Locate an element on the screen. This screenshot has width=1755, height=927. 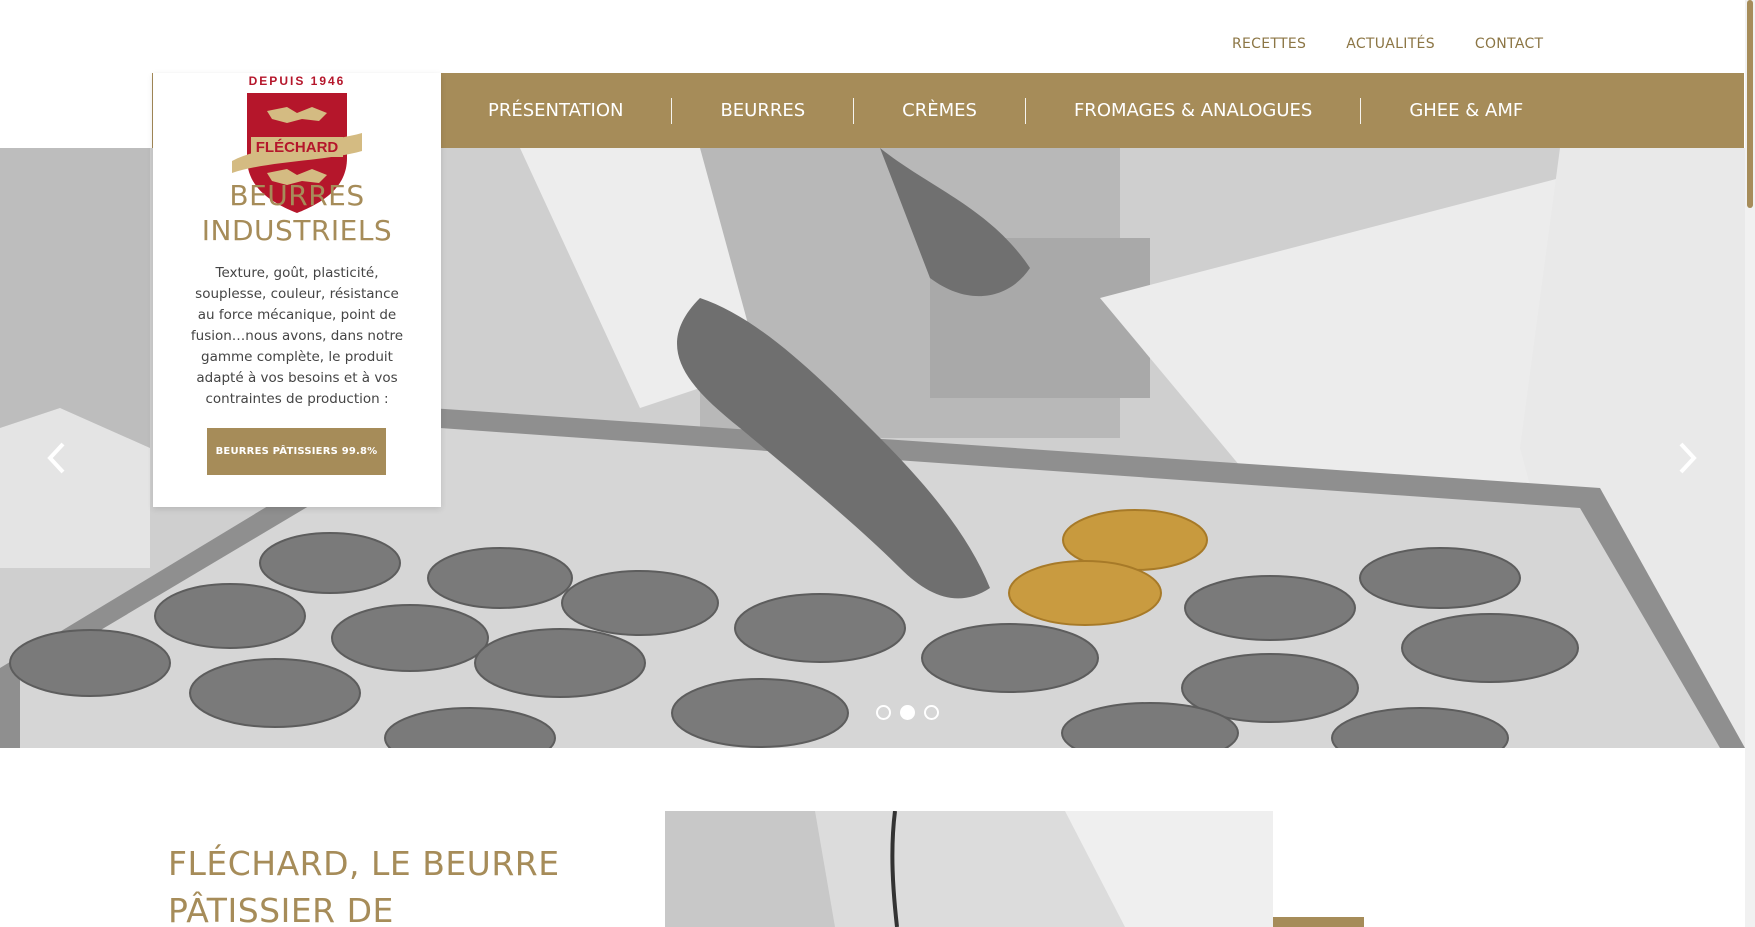
chevron-left-icon is located at coordinates (56, 458).